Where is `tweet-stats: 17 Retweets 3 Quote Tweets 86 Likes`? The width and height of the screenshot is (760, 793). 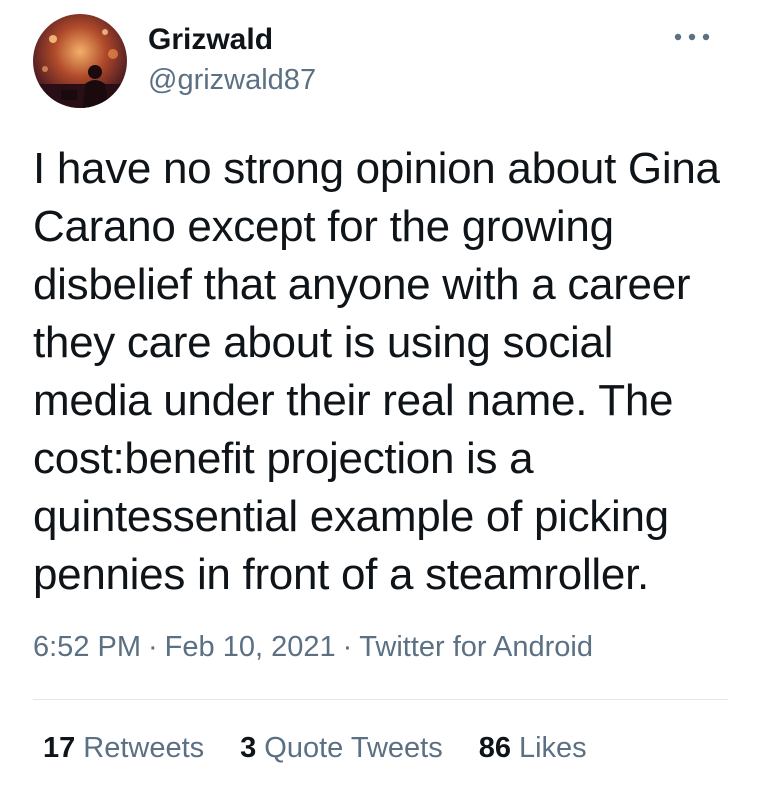
tweet-stats: 17 Retweets 3 Quote Tweets 86 Likes is located at coordinates (315, 748).